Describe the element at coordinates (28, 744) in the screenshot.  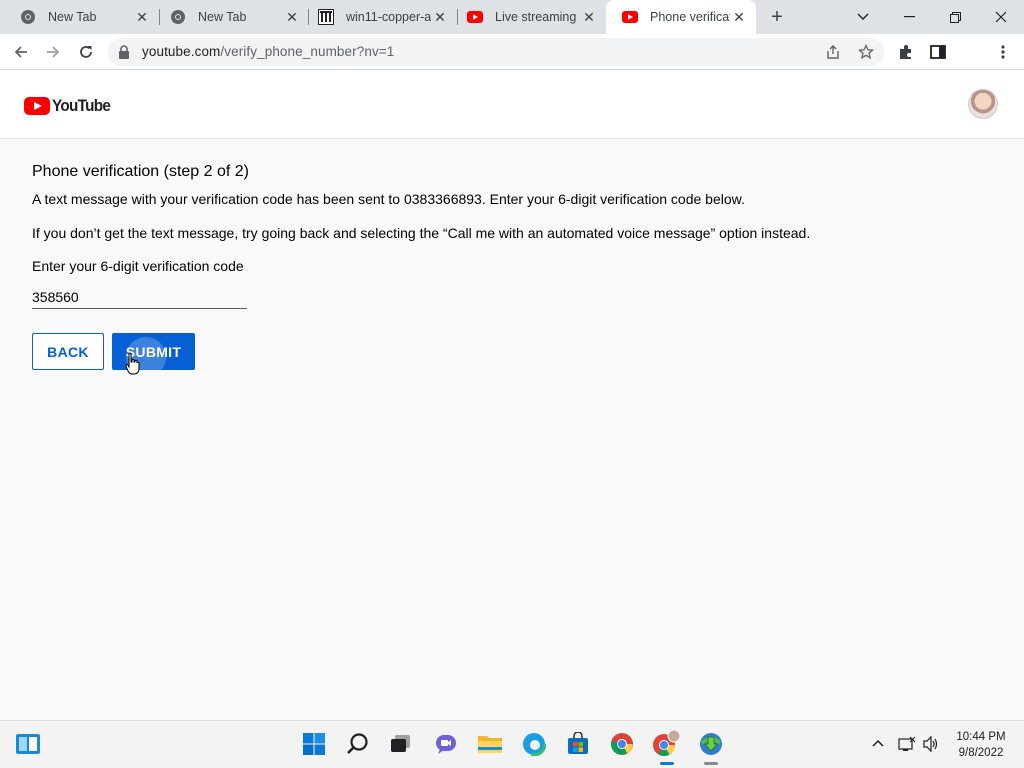
I see `widgets-icon` at that location.